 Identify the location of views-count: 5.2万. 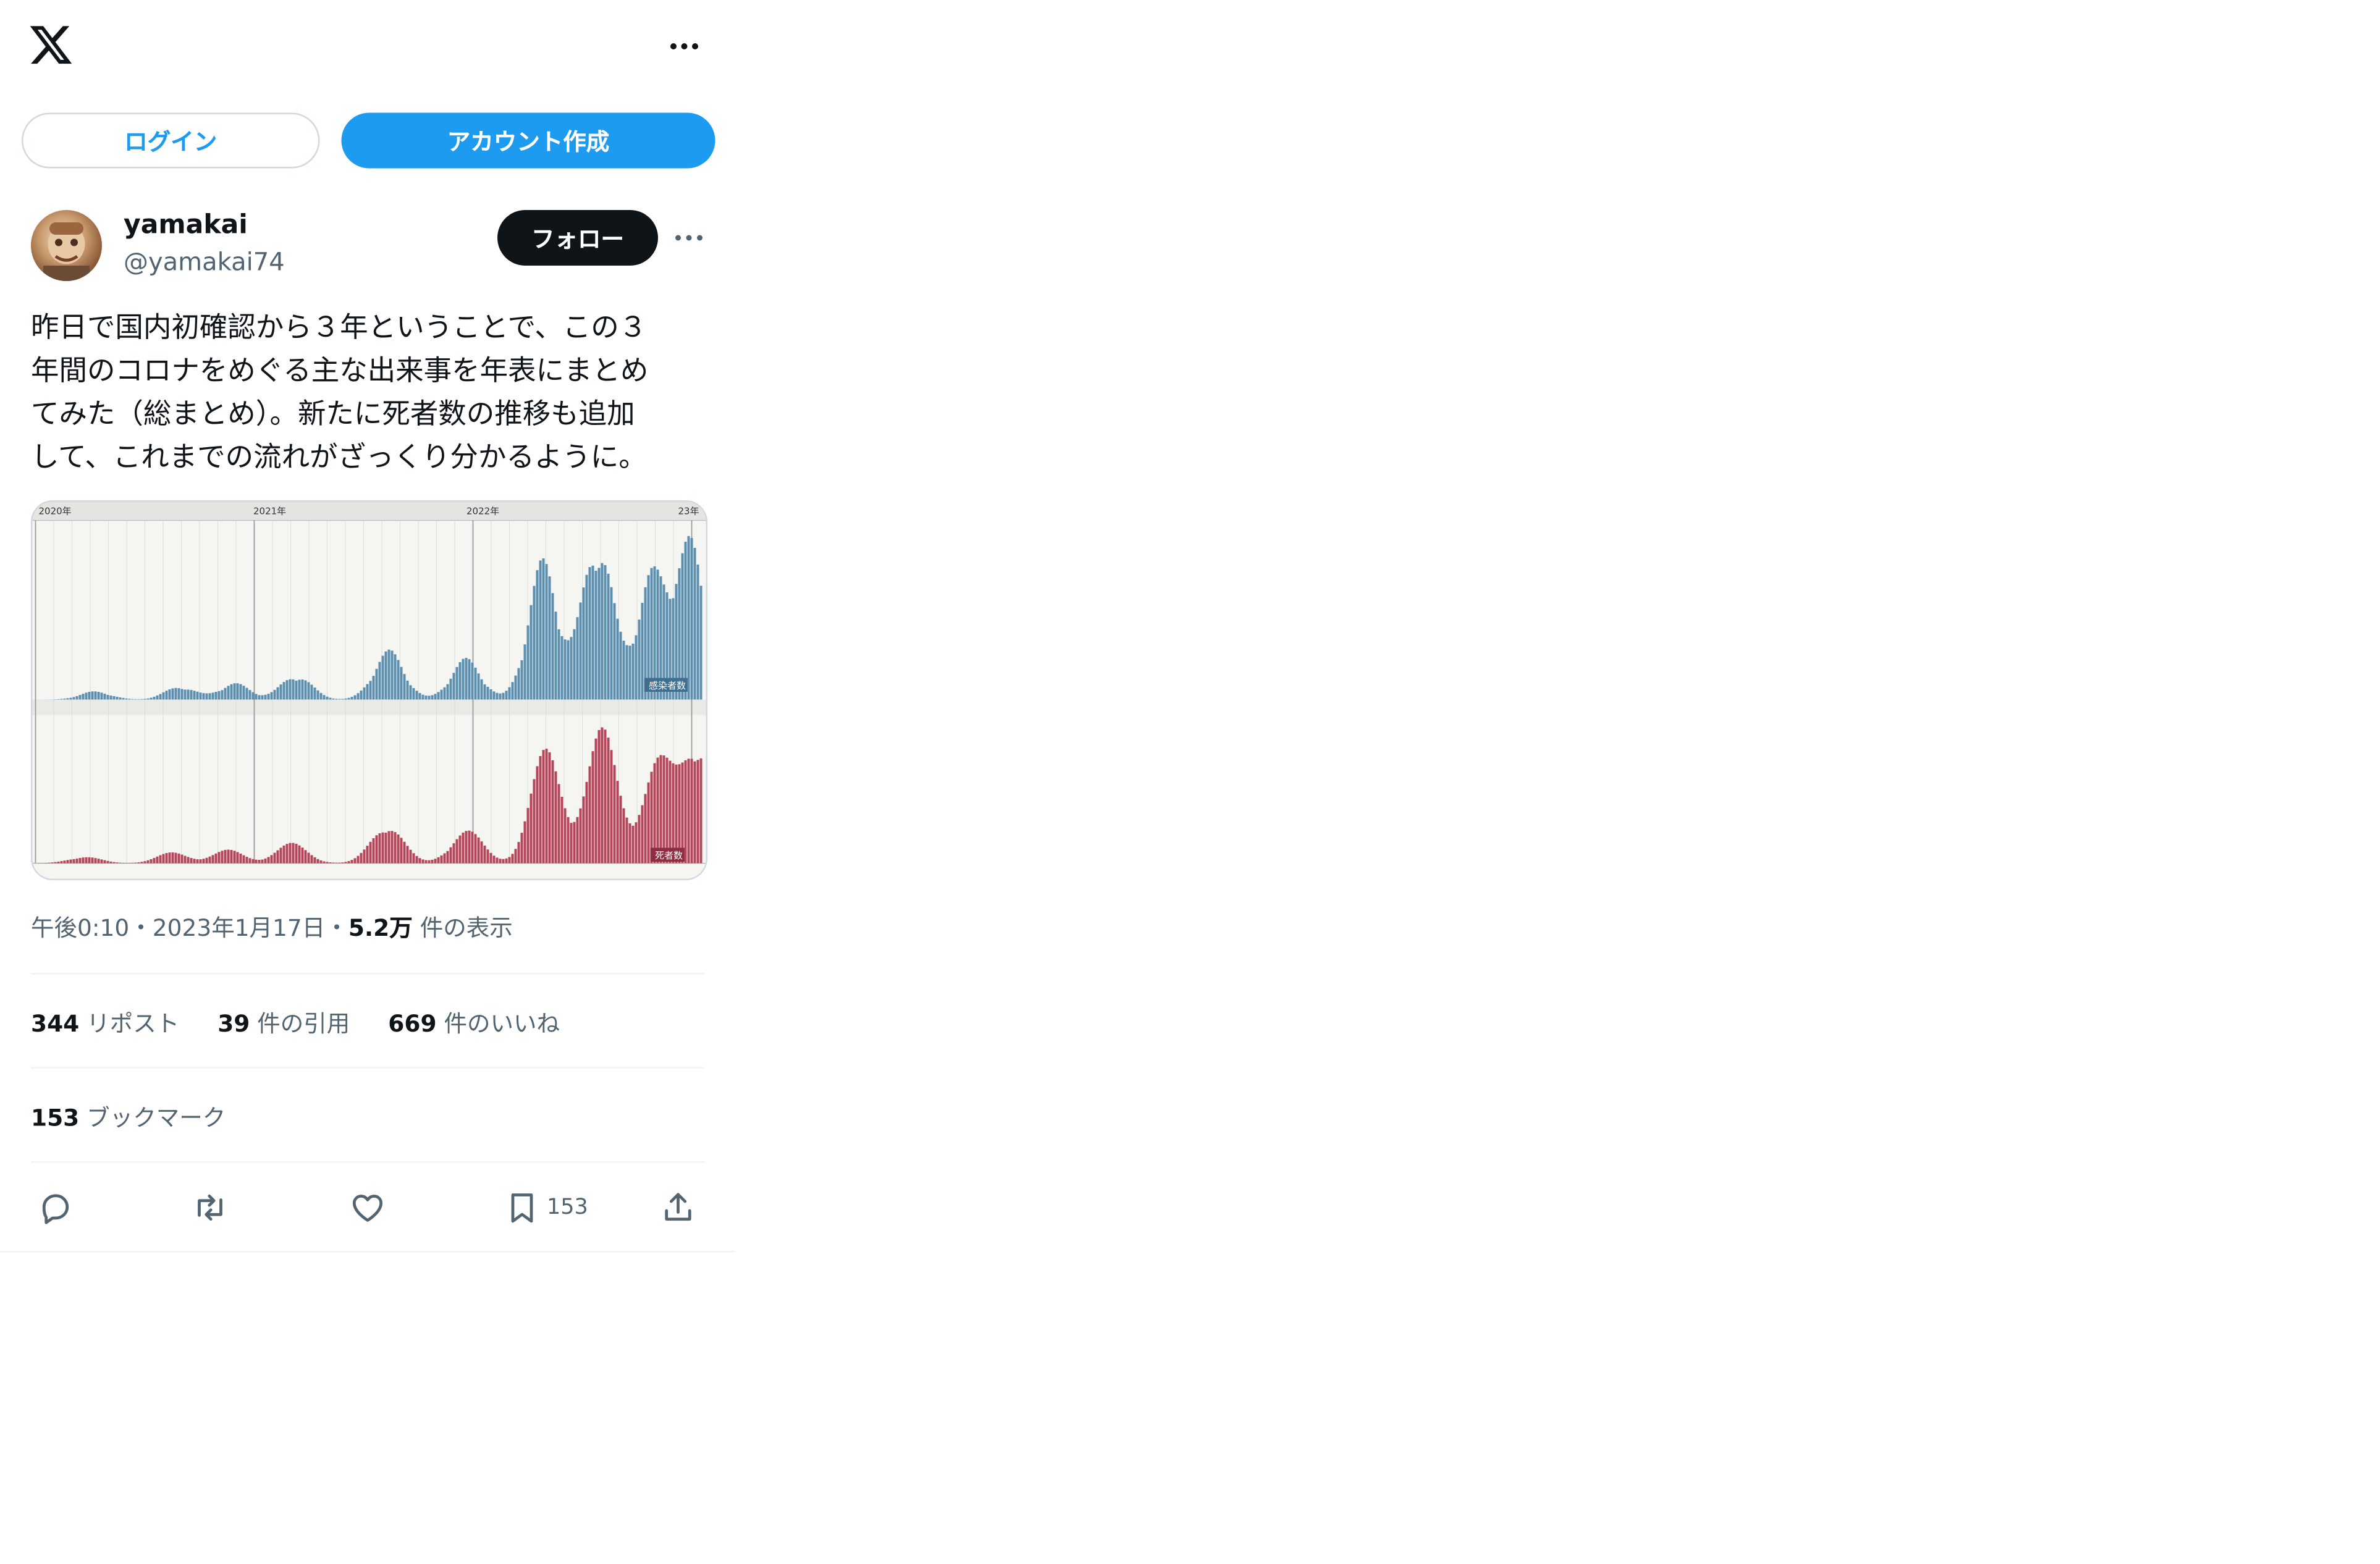
(380, 928).